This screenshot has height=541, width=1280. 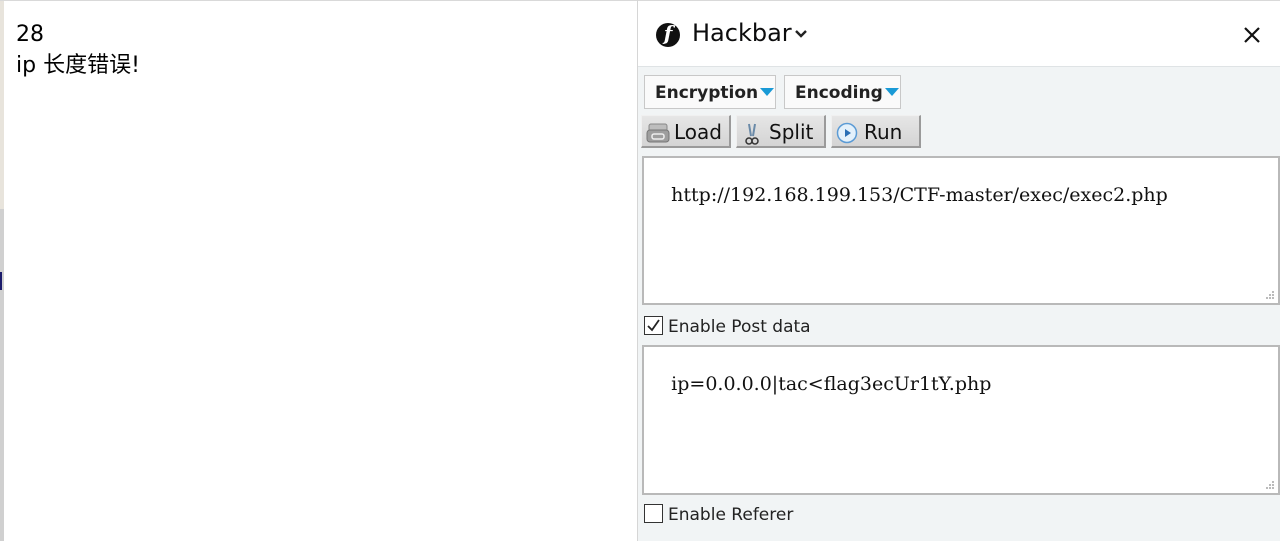 I want to click on post-data-value: ip=0.0.0.0|tac<flag3ecUr1tY.php, so click(x=831, y=384).